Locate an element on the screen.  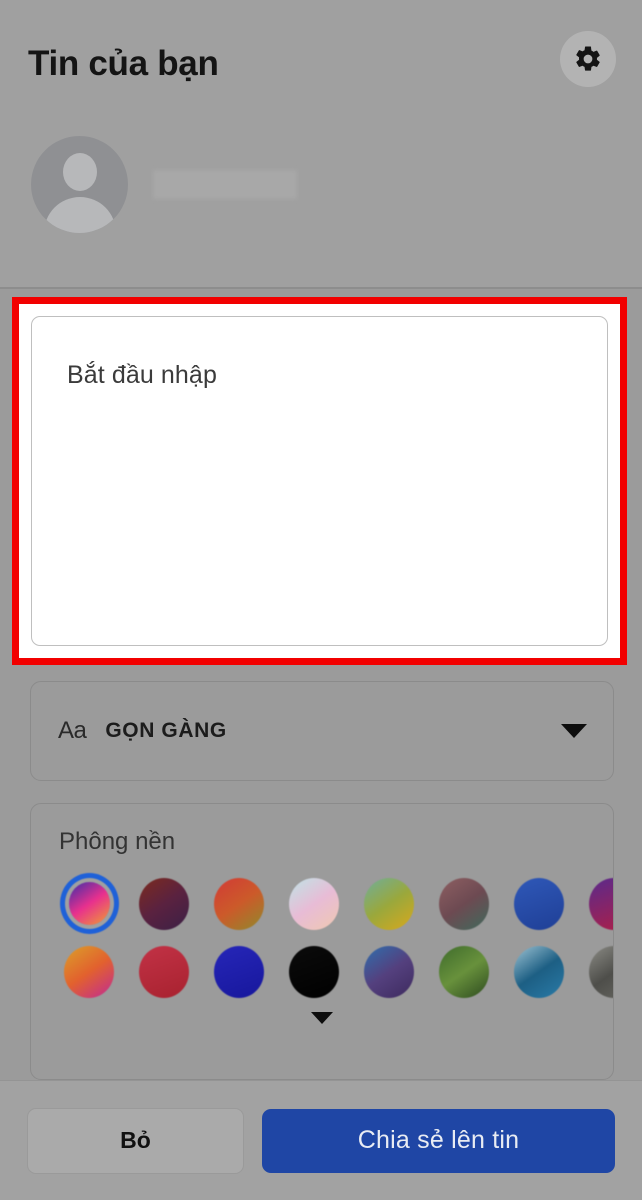
page-title: Tin của bạn is located at coordinates (123, 63).